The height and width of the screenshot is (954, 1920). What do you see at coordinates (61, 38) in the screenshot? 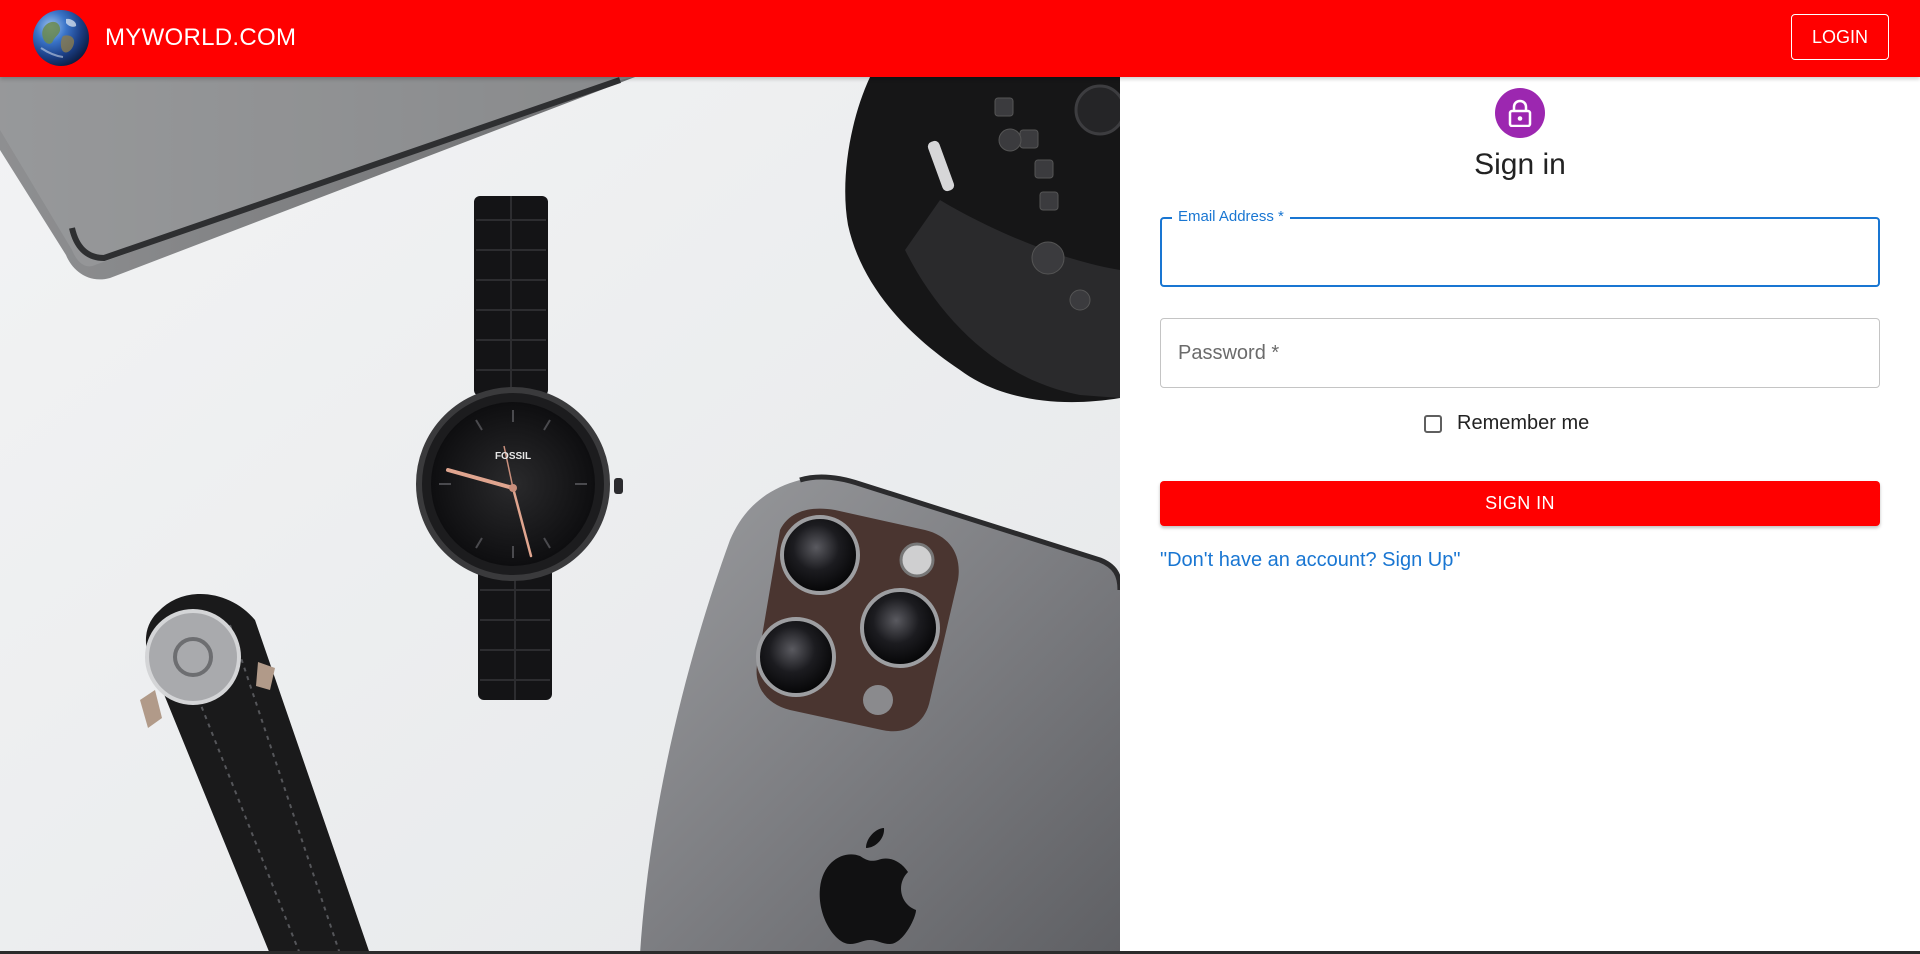
I see `globe-icon` at bounding box center [61, 38].